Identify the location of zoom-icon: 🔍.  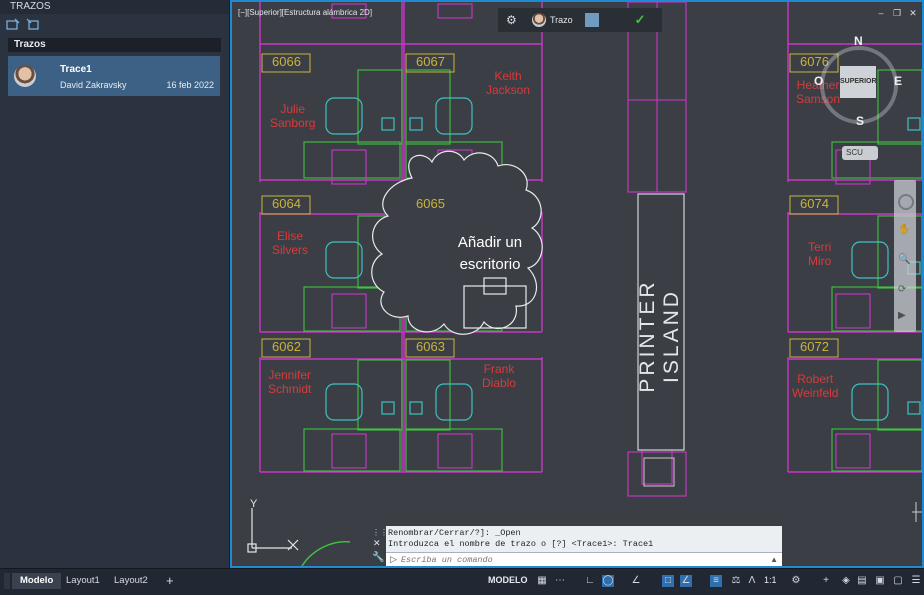
(904, 260).